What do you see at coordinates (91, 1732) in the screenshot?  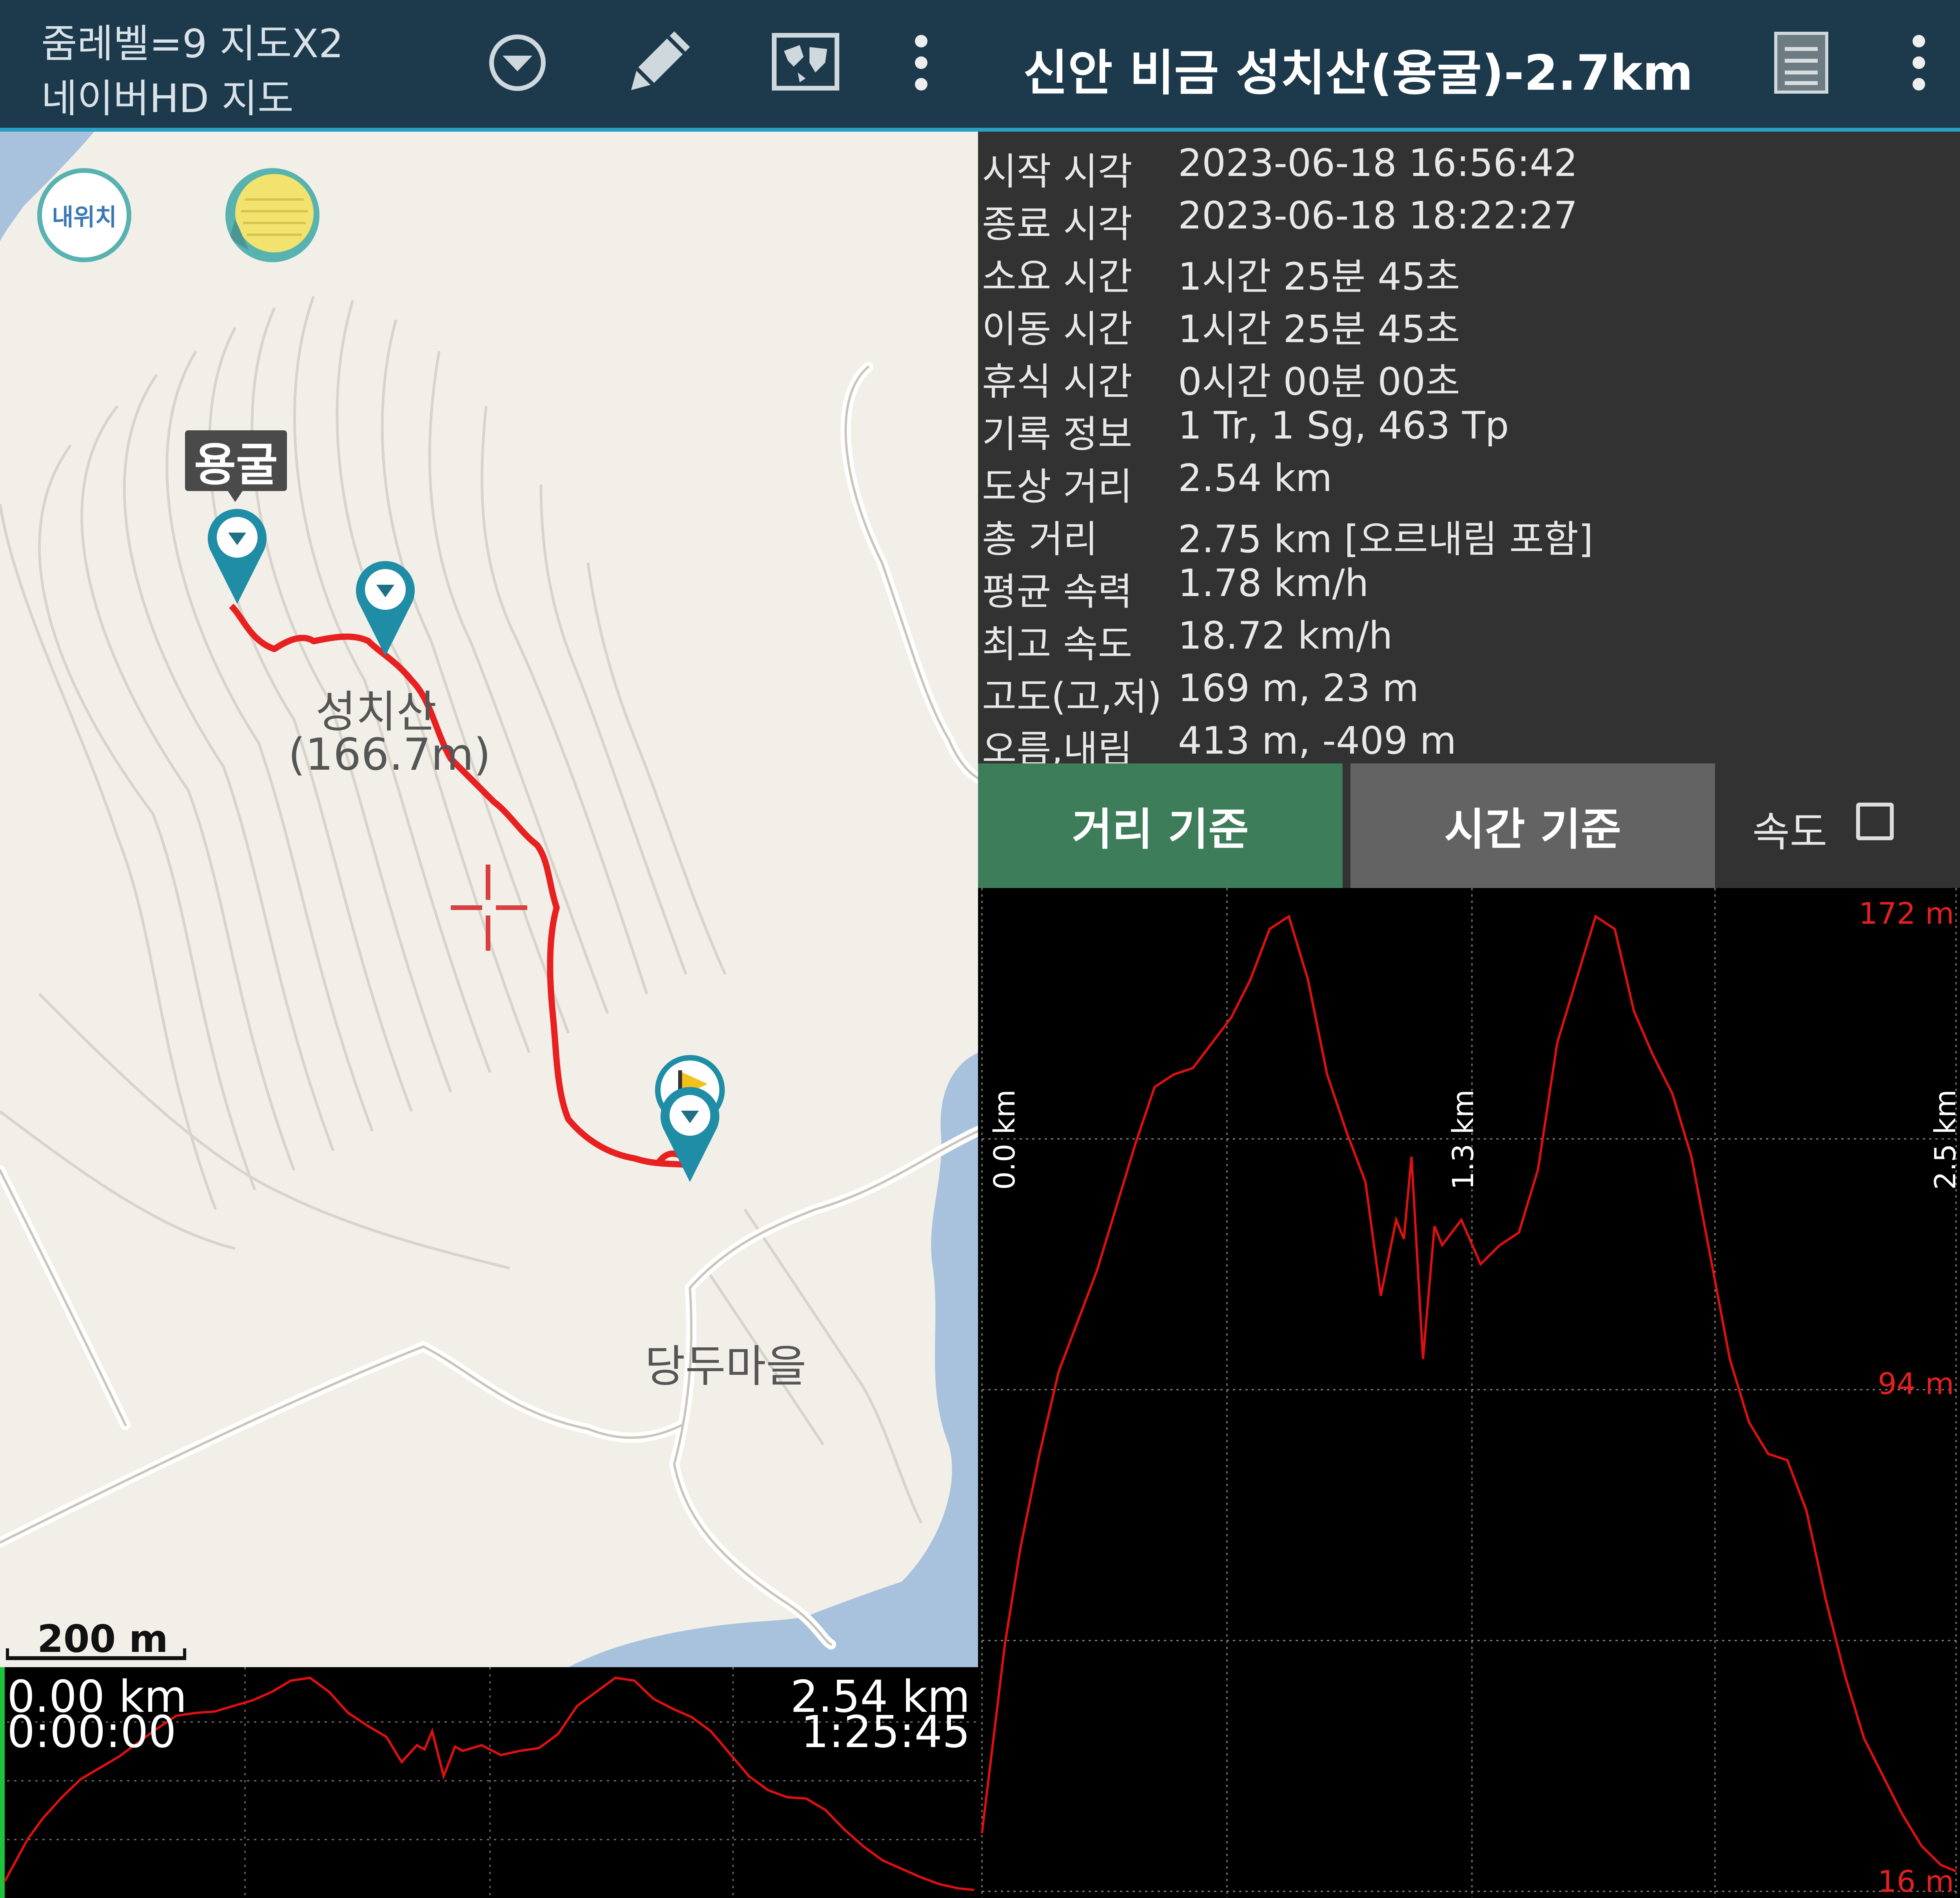 I see `mini-start-time: 0:00:00` at bounding box center [91, 1732].